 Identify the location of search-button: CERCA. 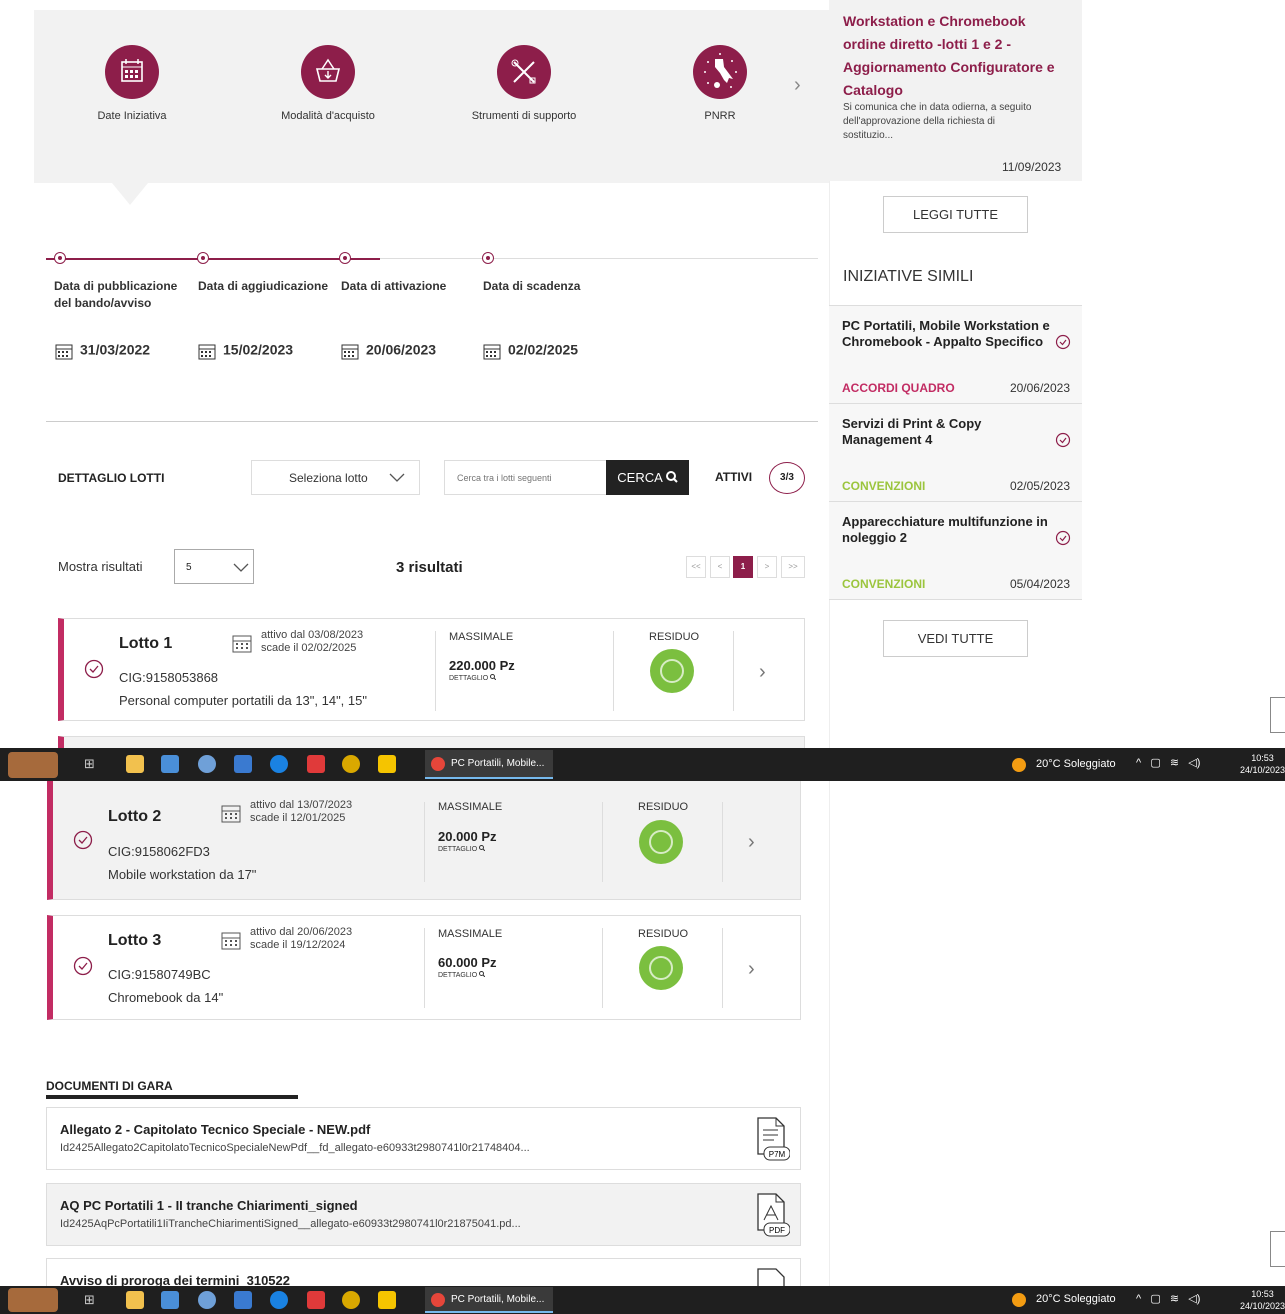
(647, 477).